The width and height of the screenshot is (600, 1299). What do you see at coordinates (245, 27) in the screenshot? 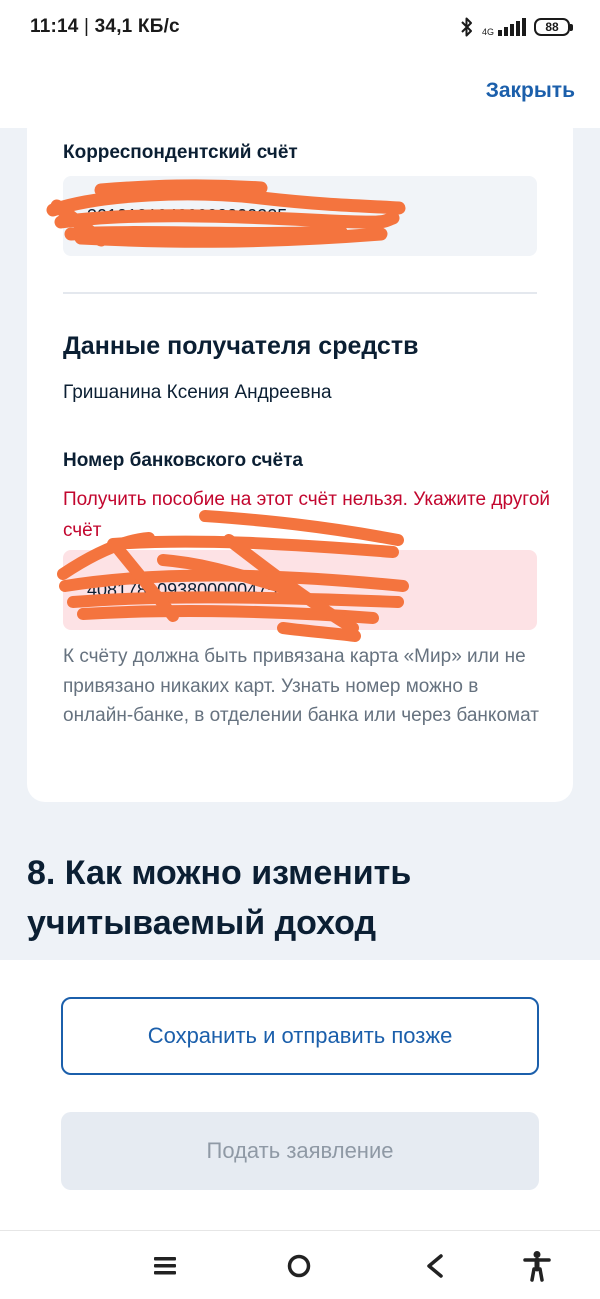
I see `status-time-speed: 11:14 | 34,1 КБ/с` at bounding box center [245, 27].